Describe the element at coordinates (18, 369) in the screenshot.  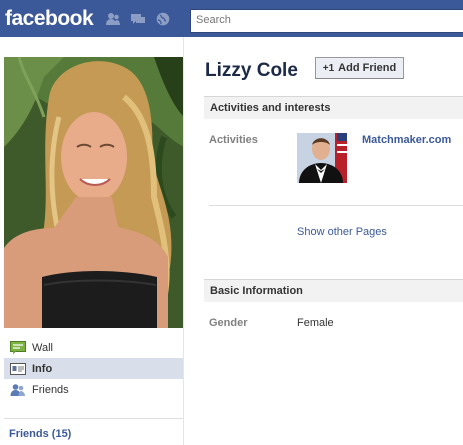
I see `info-icon` at that location.